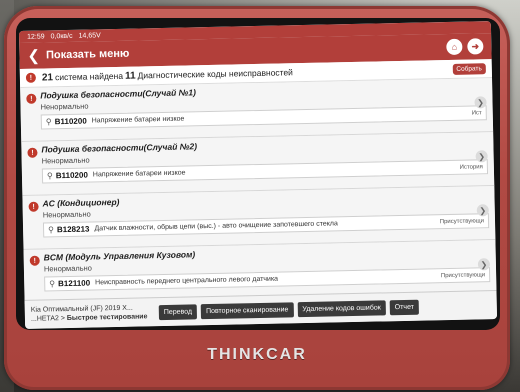 The height and width of the screenshot is (392, 520). Describe the element at coordinates (471, 167) in the screenshot. I see `dtc-status: История` at that location.